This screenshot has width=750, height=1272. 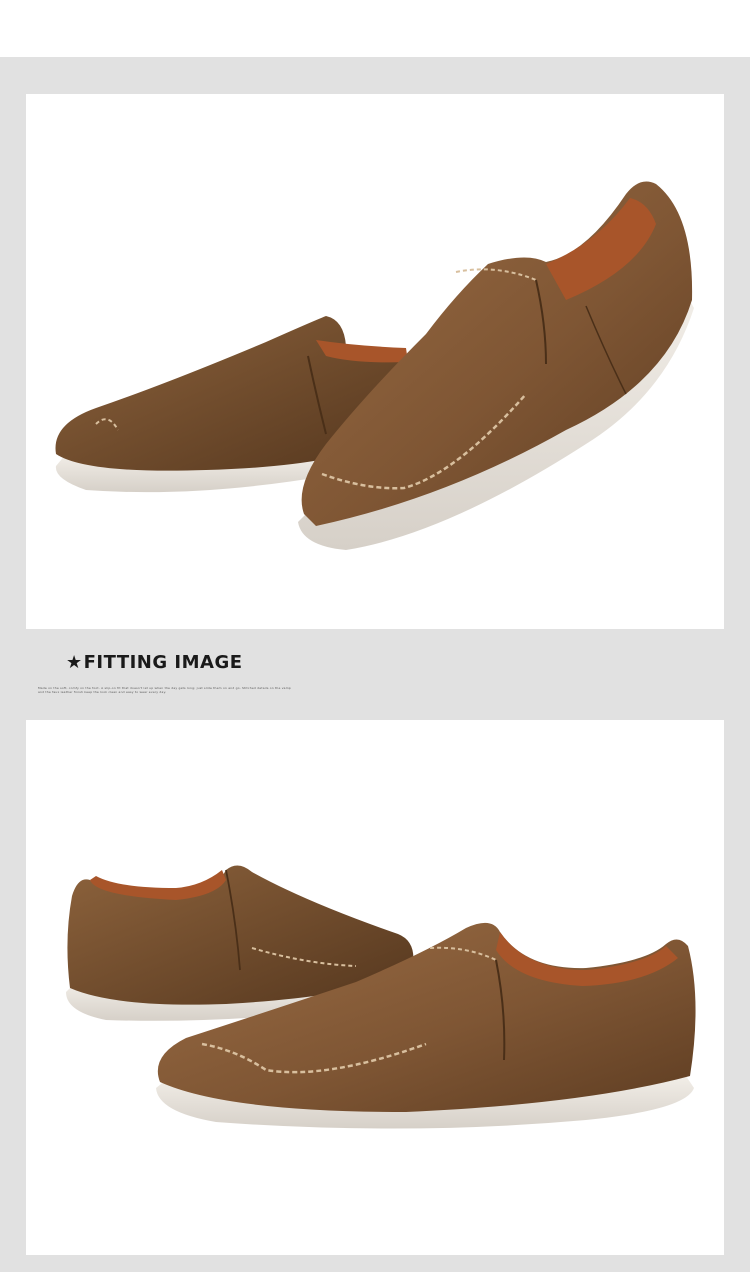 I want to click on star-icon: ★, so click(x=74, y=662).